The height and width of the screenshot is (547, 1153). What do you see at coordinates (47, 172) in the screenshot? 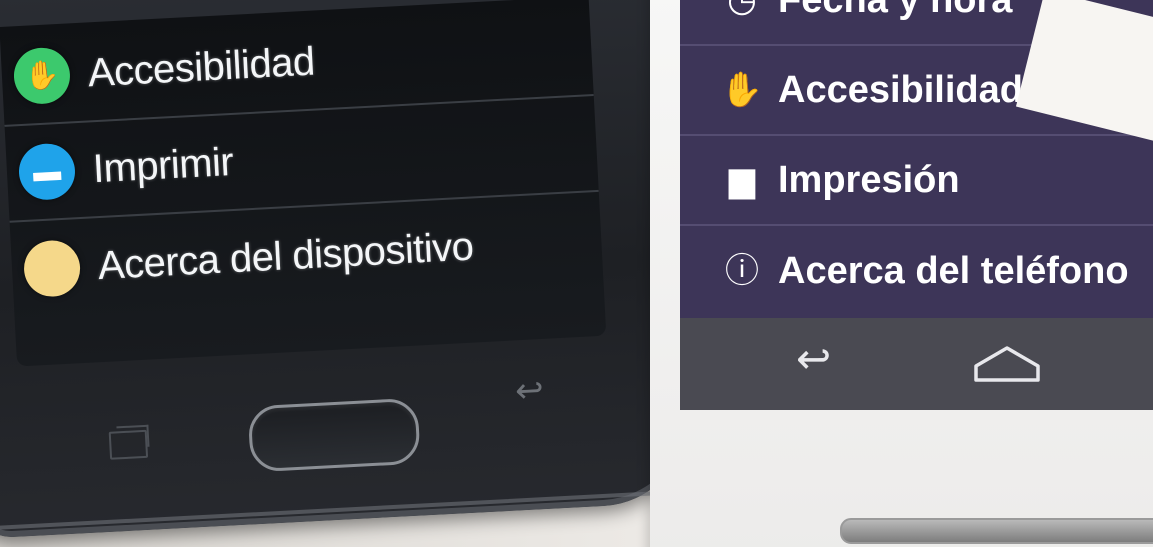
I see `printer-icon: ▬` at bounding box center [47, 172].